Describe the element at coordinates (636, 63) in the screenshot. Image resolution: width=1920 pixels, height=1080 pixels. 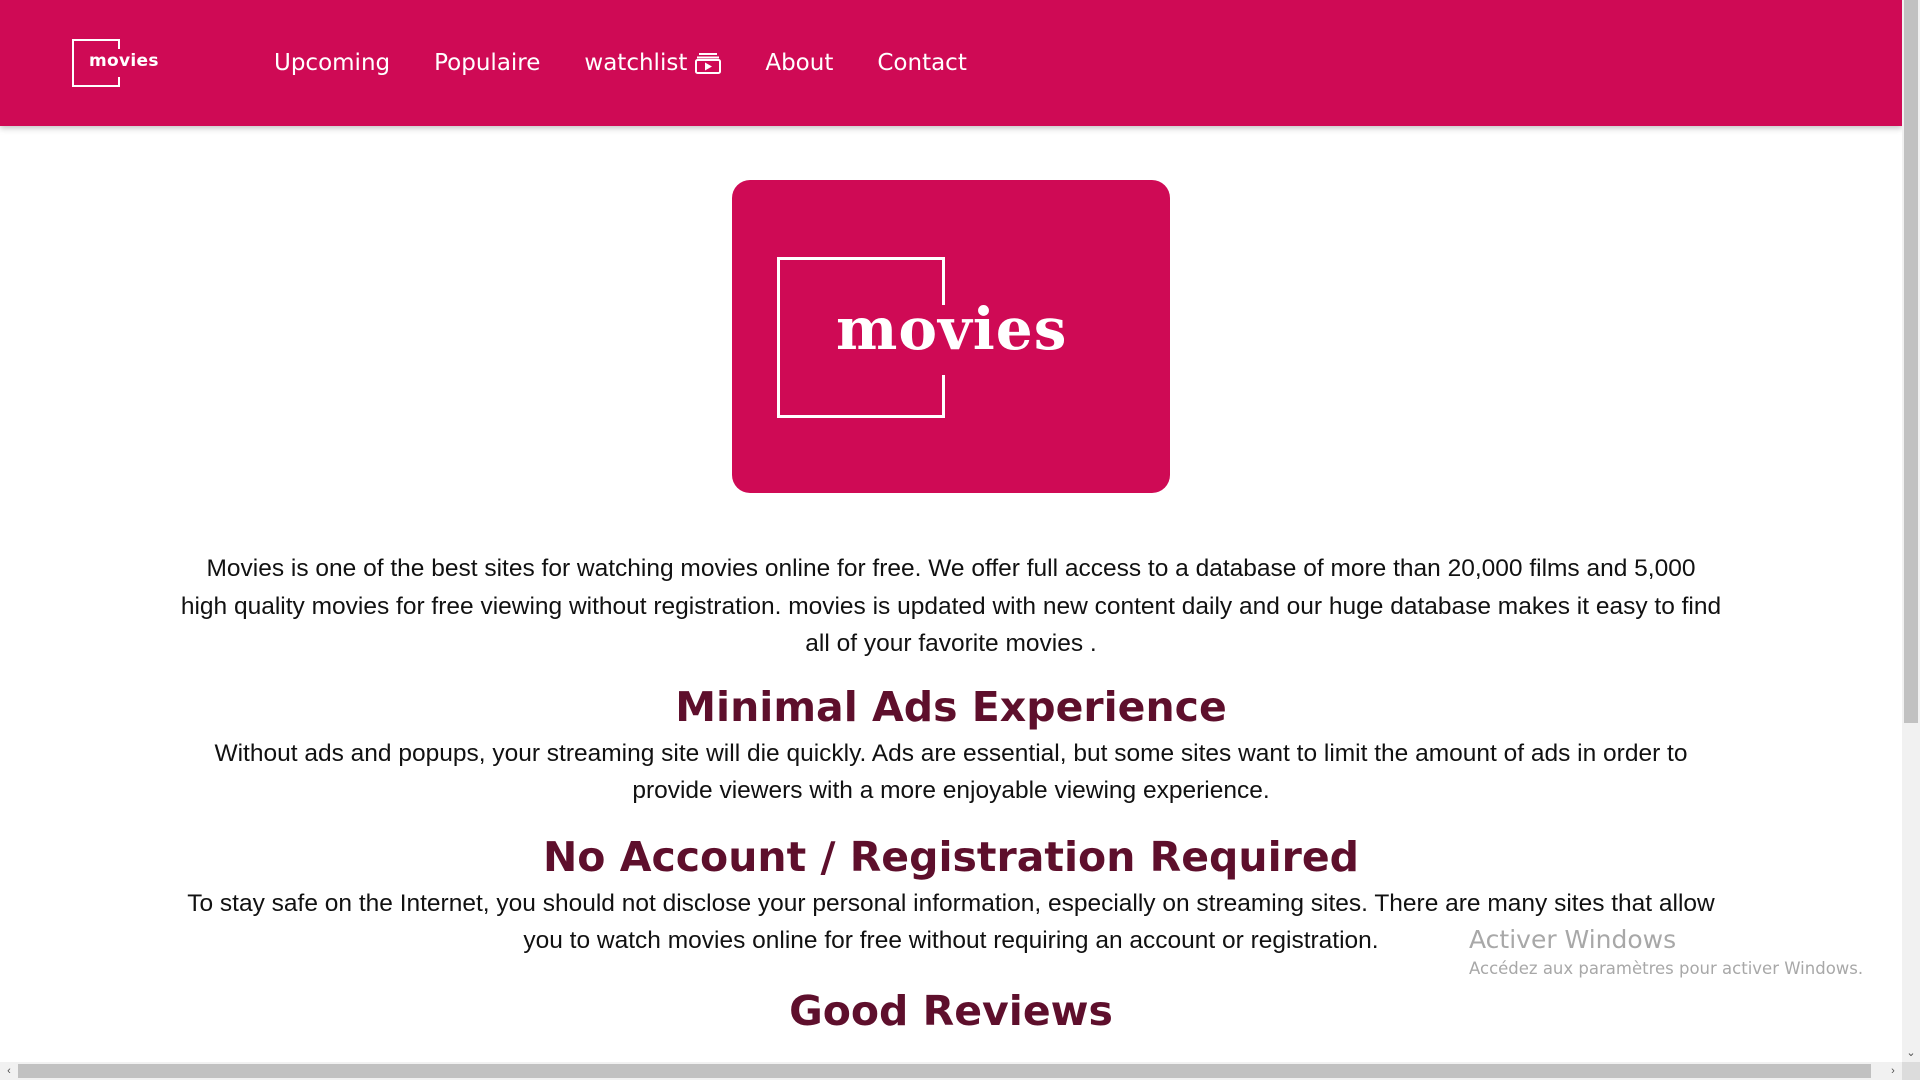
I see `nav-link-label: watchlist` at that location.